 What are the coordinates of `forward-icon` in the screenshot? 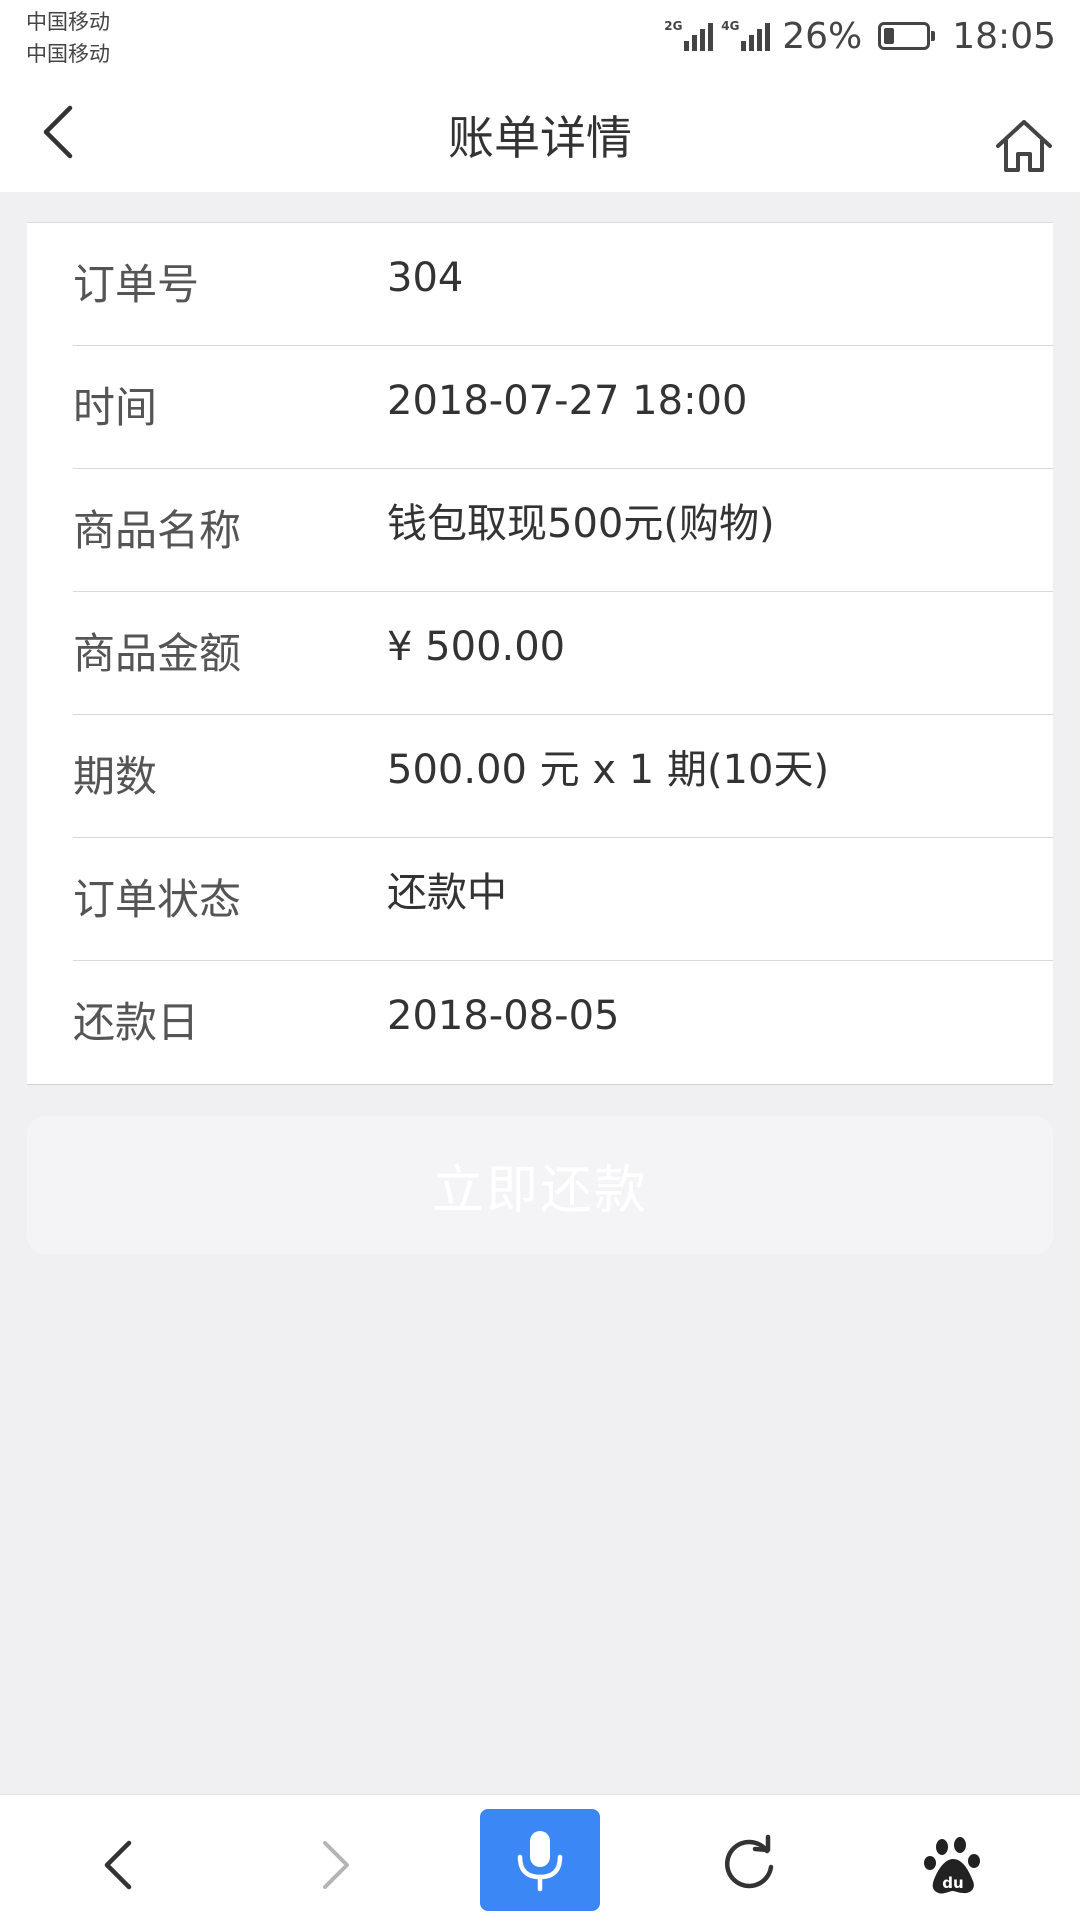 It's located at (336, 1865).